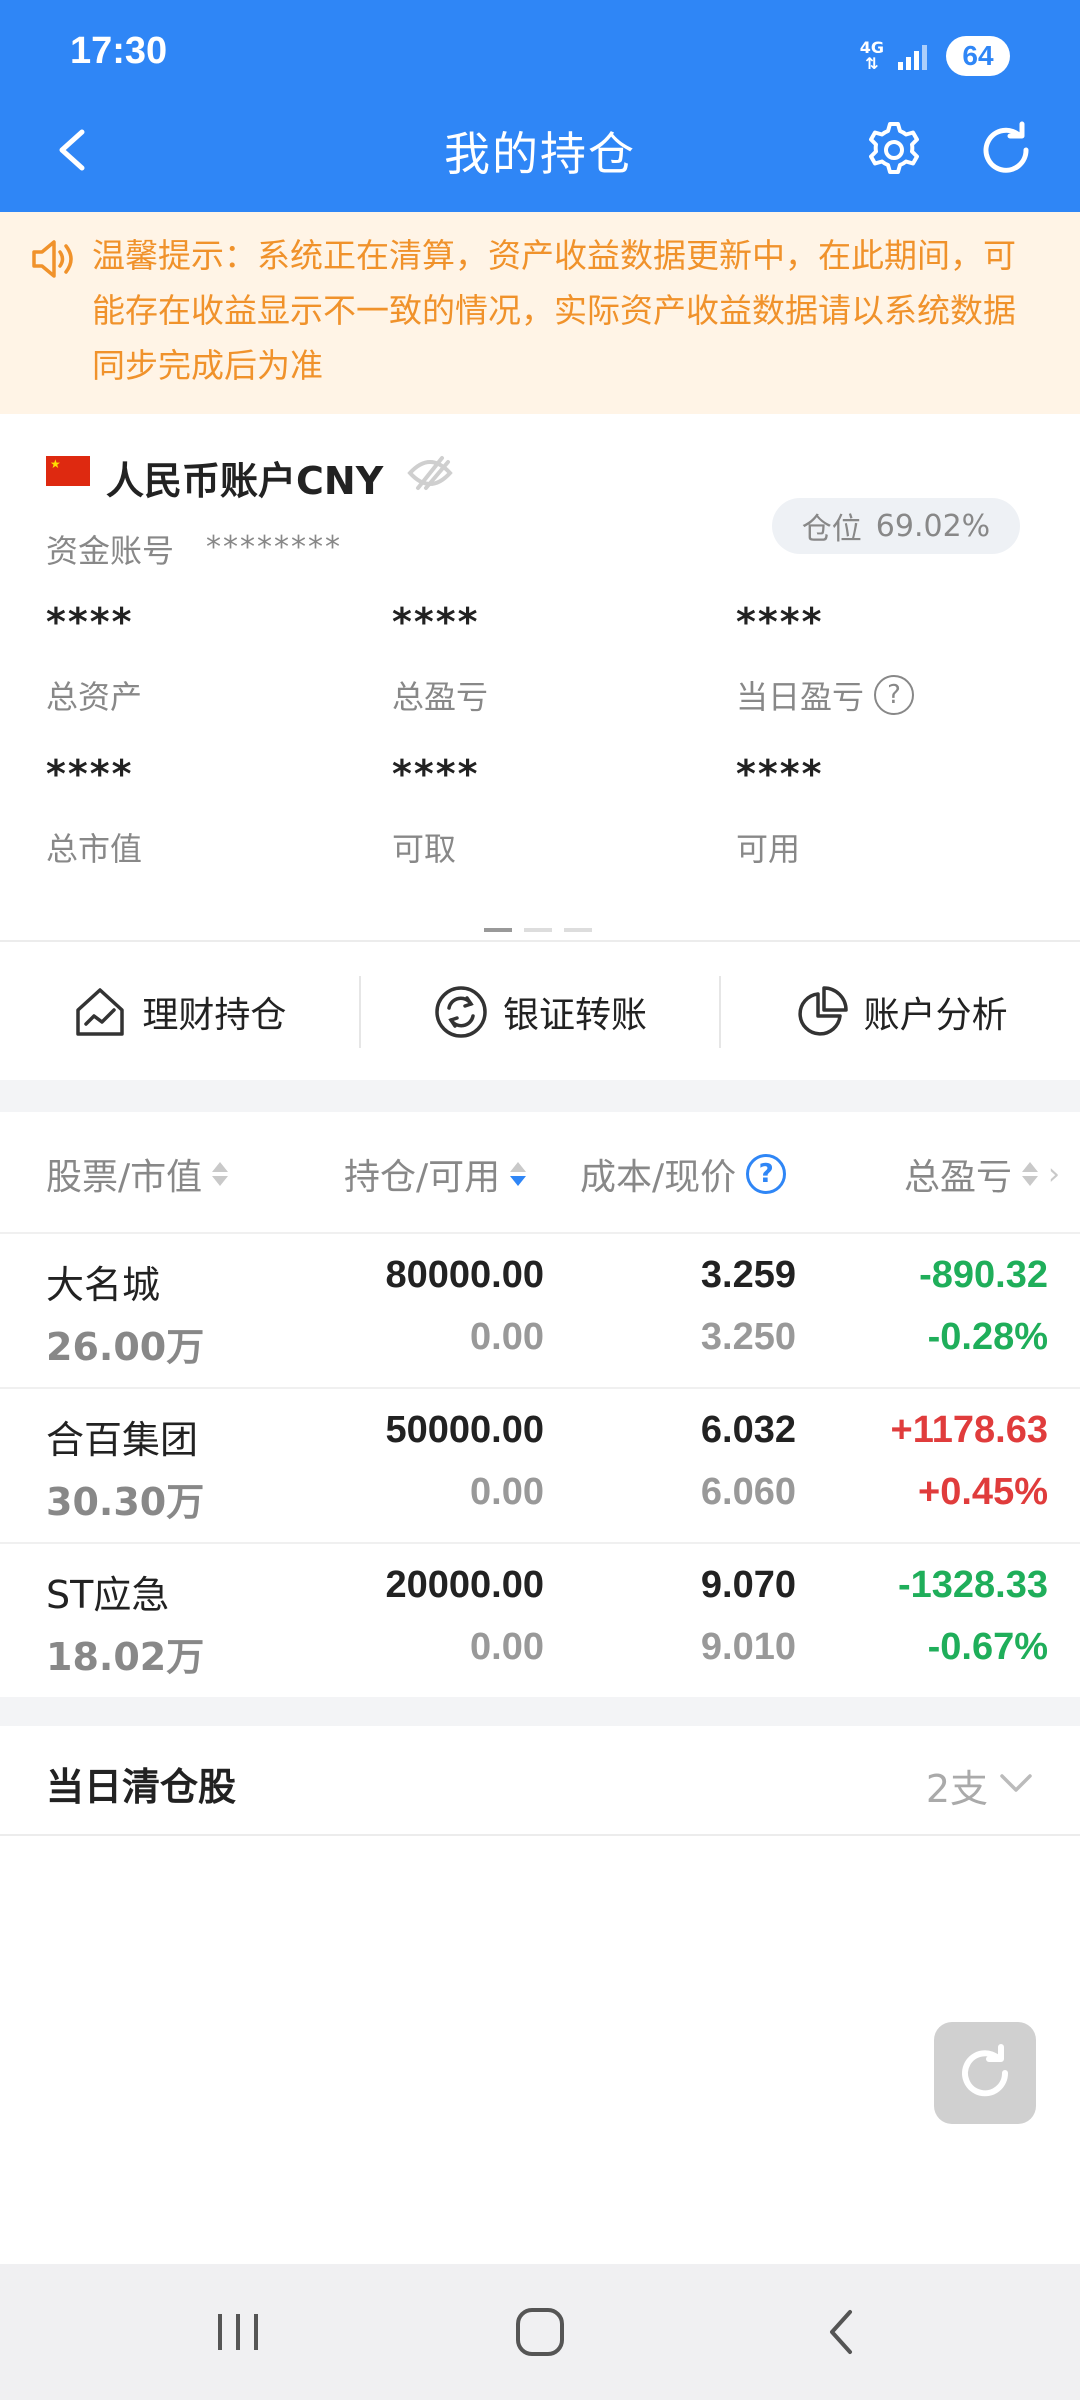  I want to click on stat-label: 可用, so click(768, 849).